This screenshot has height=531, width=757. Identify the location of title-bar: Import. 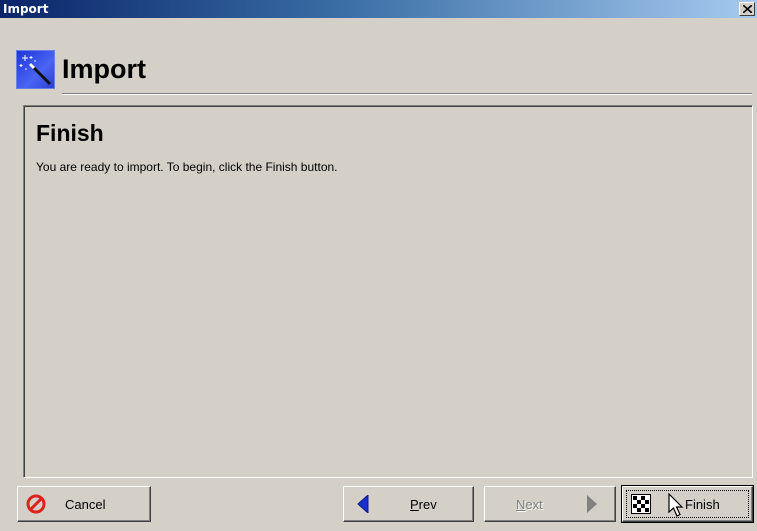
(378, 9).